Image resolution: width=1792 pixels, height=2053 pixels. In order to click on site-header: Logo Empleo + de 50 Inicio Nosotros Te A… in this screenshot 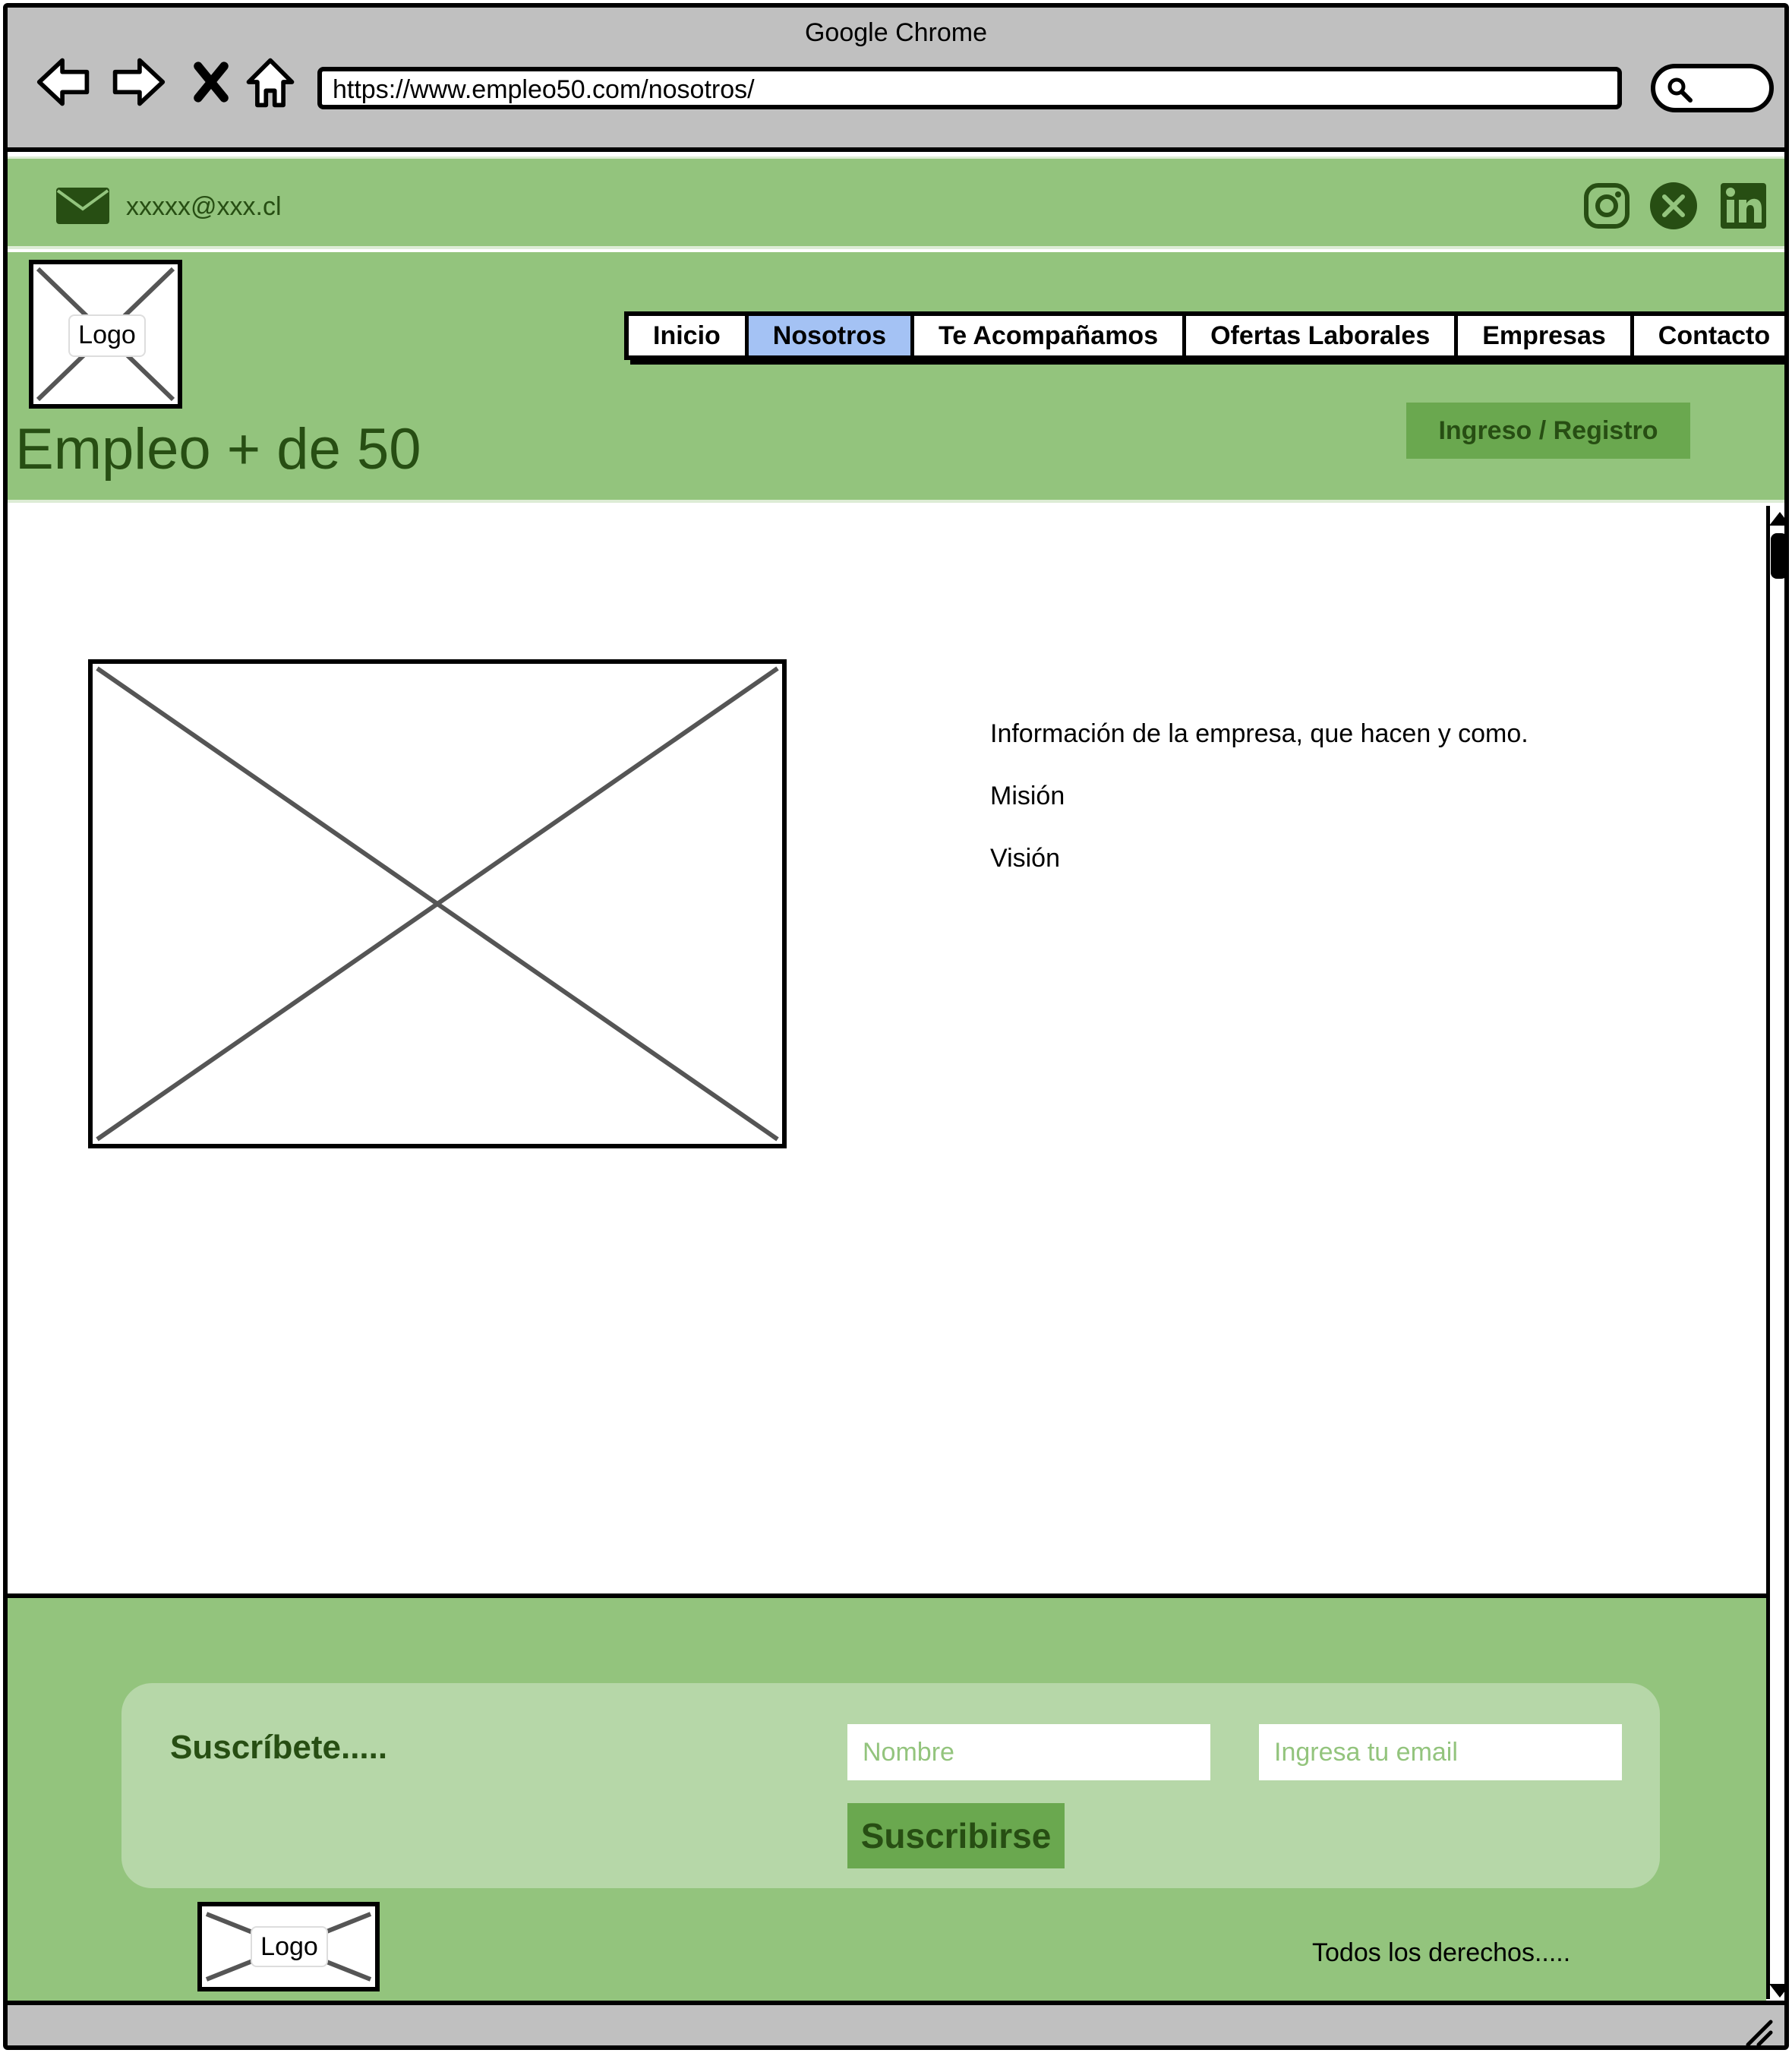, I will do `click(896, 377)`.